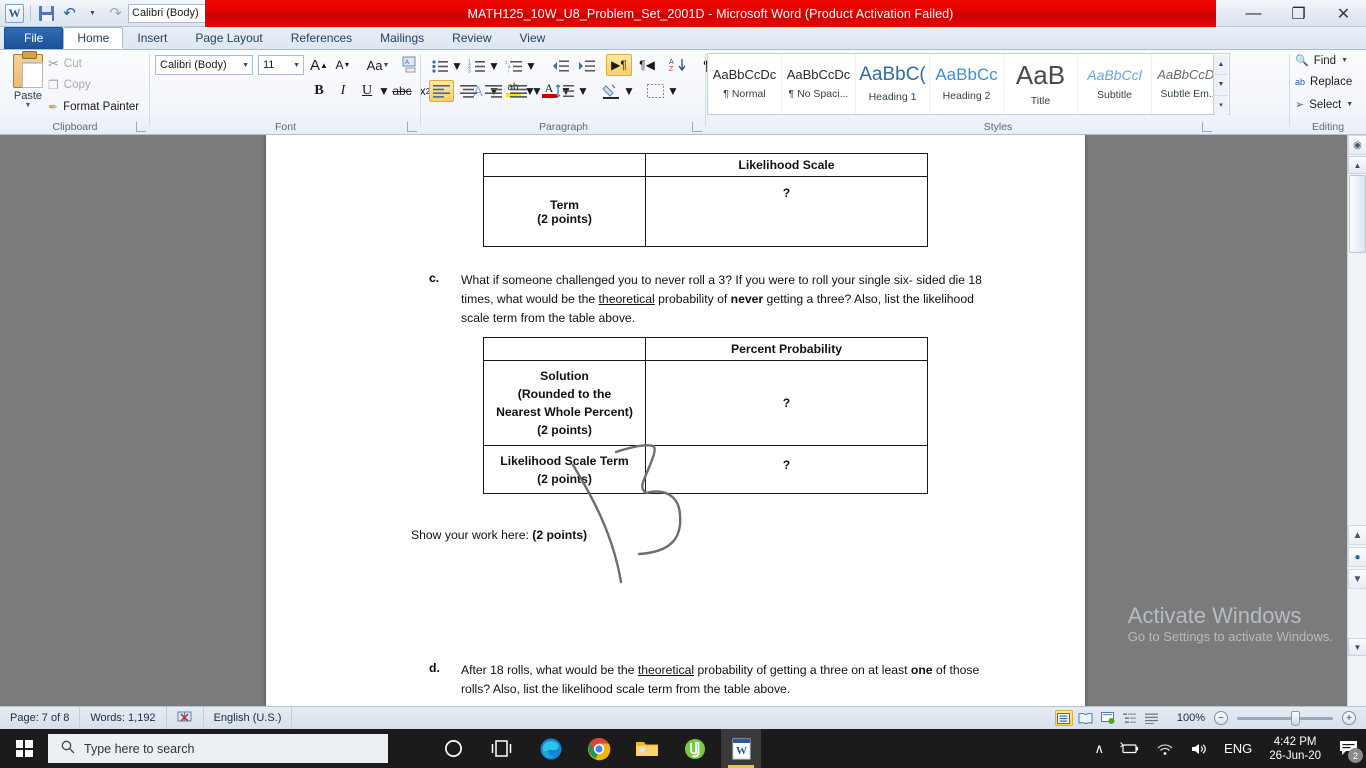  Describe the element at coordinates (46, 13) in the screenshot. I see `save-icon` at that location.